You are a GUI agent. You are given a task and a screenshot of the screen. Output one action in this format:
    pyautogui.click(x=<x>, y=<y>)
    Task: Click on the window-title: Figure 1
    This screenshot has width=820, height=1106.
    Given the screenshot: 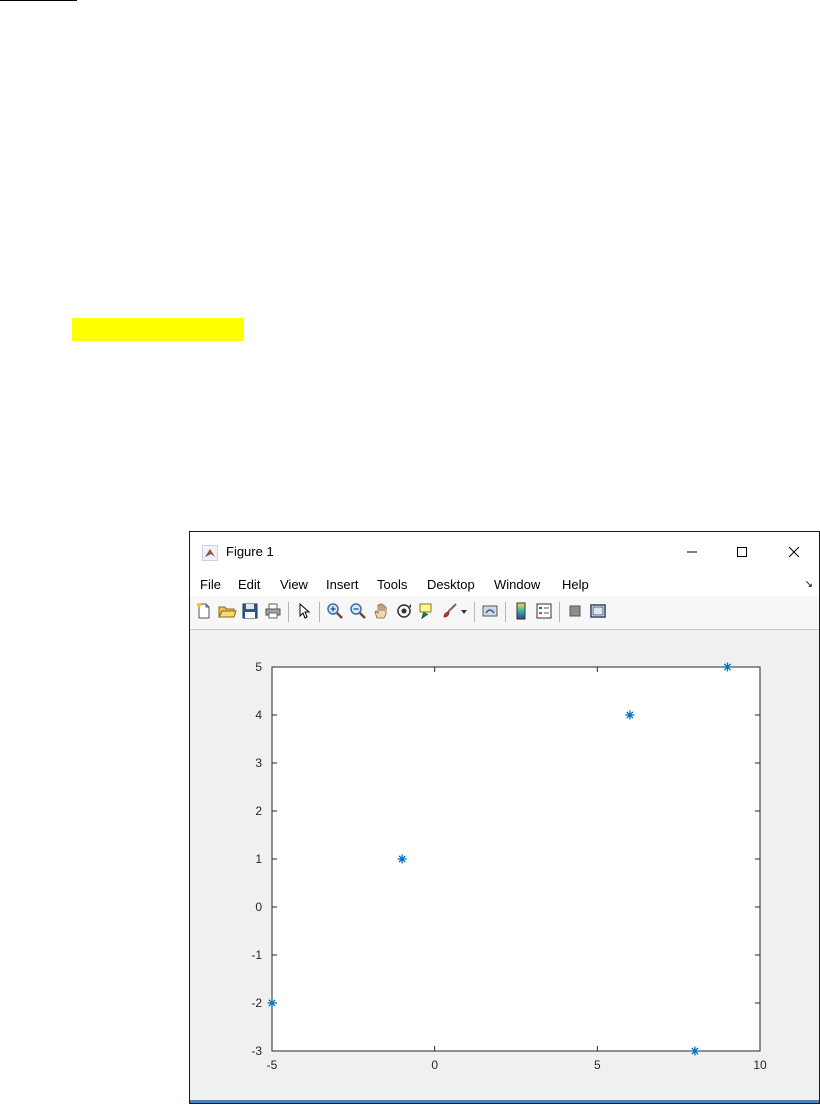 What is the action you would take?
    pyautogui.click(x=250, y=551)
    